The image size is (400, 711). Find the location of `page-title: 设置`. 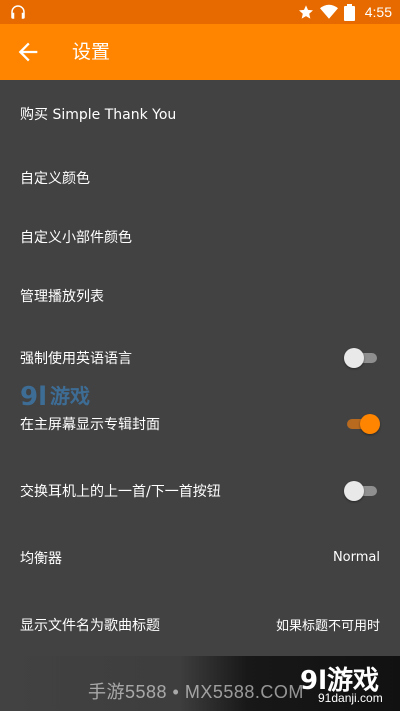

page-title: 设置 is located at coordinates (91, 52).